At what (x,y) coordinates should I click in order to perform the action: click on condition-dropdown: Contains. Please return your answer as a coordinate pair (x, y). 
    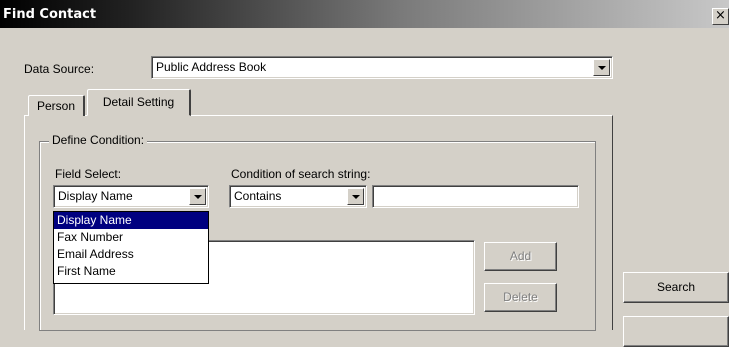
    Looking at the image, I should click on (298, 196).